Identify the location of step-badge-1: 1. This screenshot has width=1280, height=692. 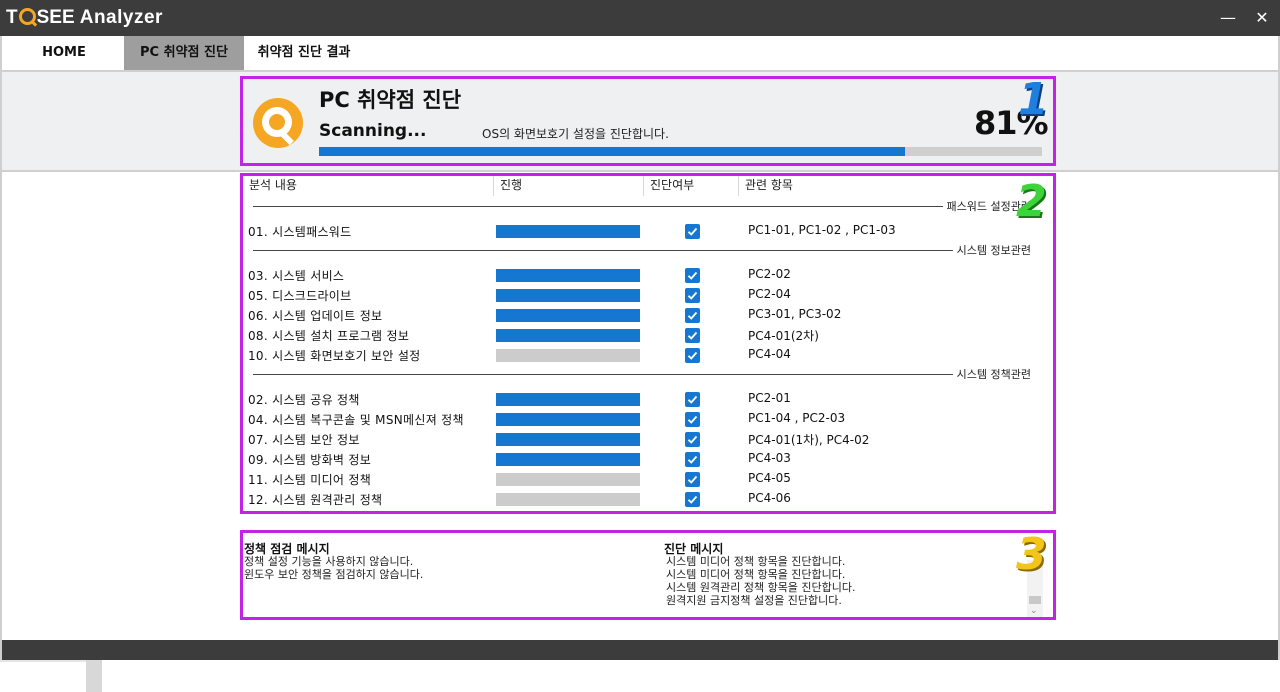
(1033, 99).